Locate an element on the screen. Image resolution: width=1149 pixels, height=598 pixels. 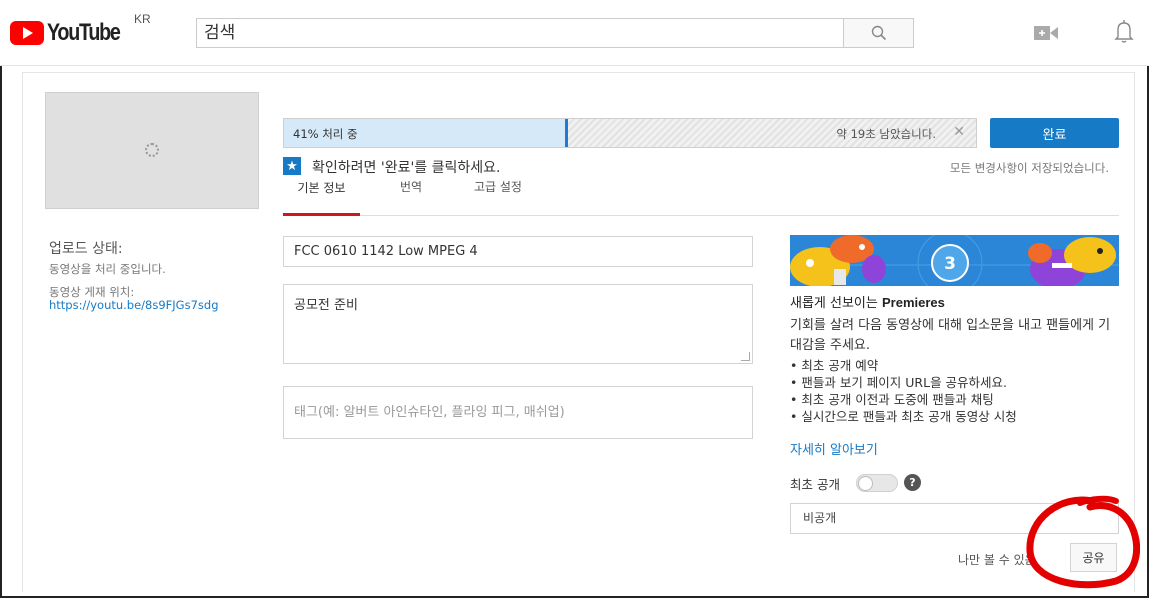
list-item: 팬들과 보기 페이지 URL을 공유하세요. is located at coordinates (955, 382).